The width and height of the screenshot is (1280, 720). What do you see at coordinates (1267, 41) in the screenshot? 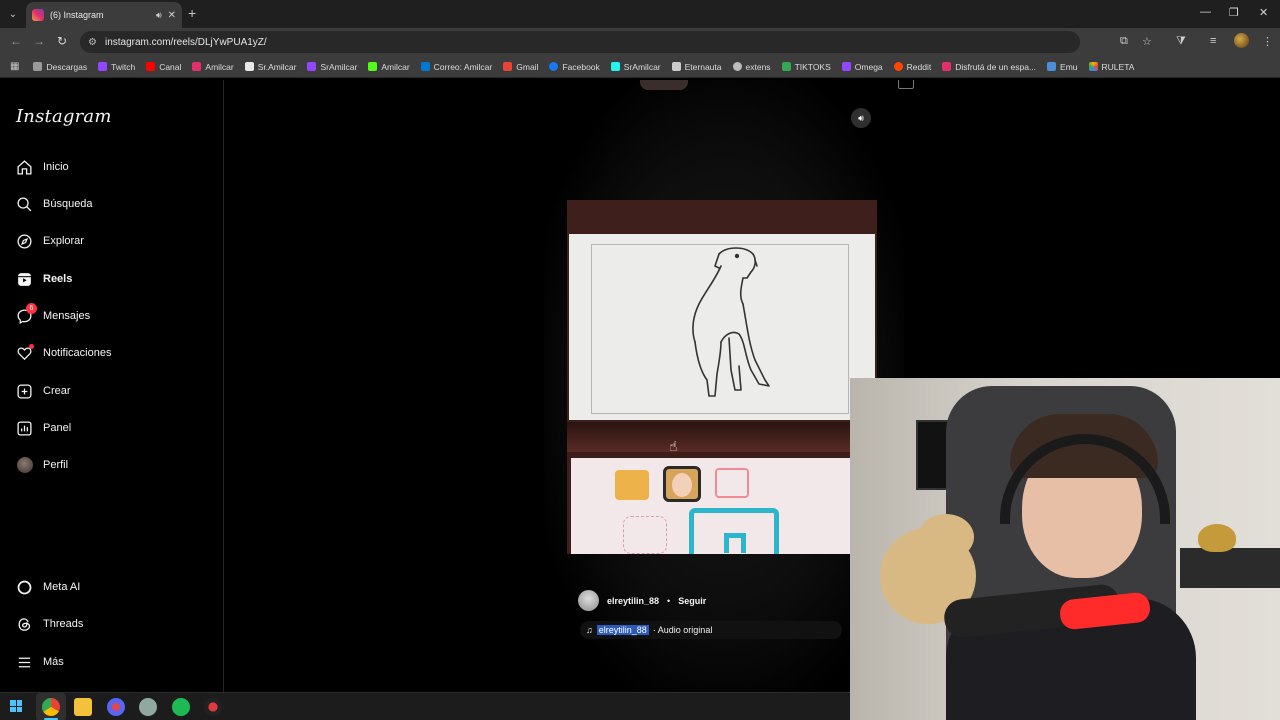
I see `chrome-menu-icon: ⋮` at bounding box center [1267, 41].